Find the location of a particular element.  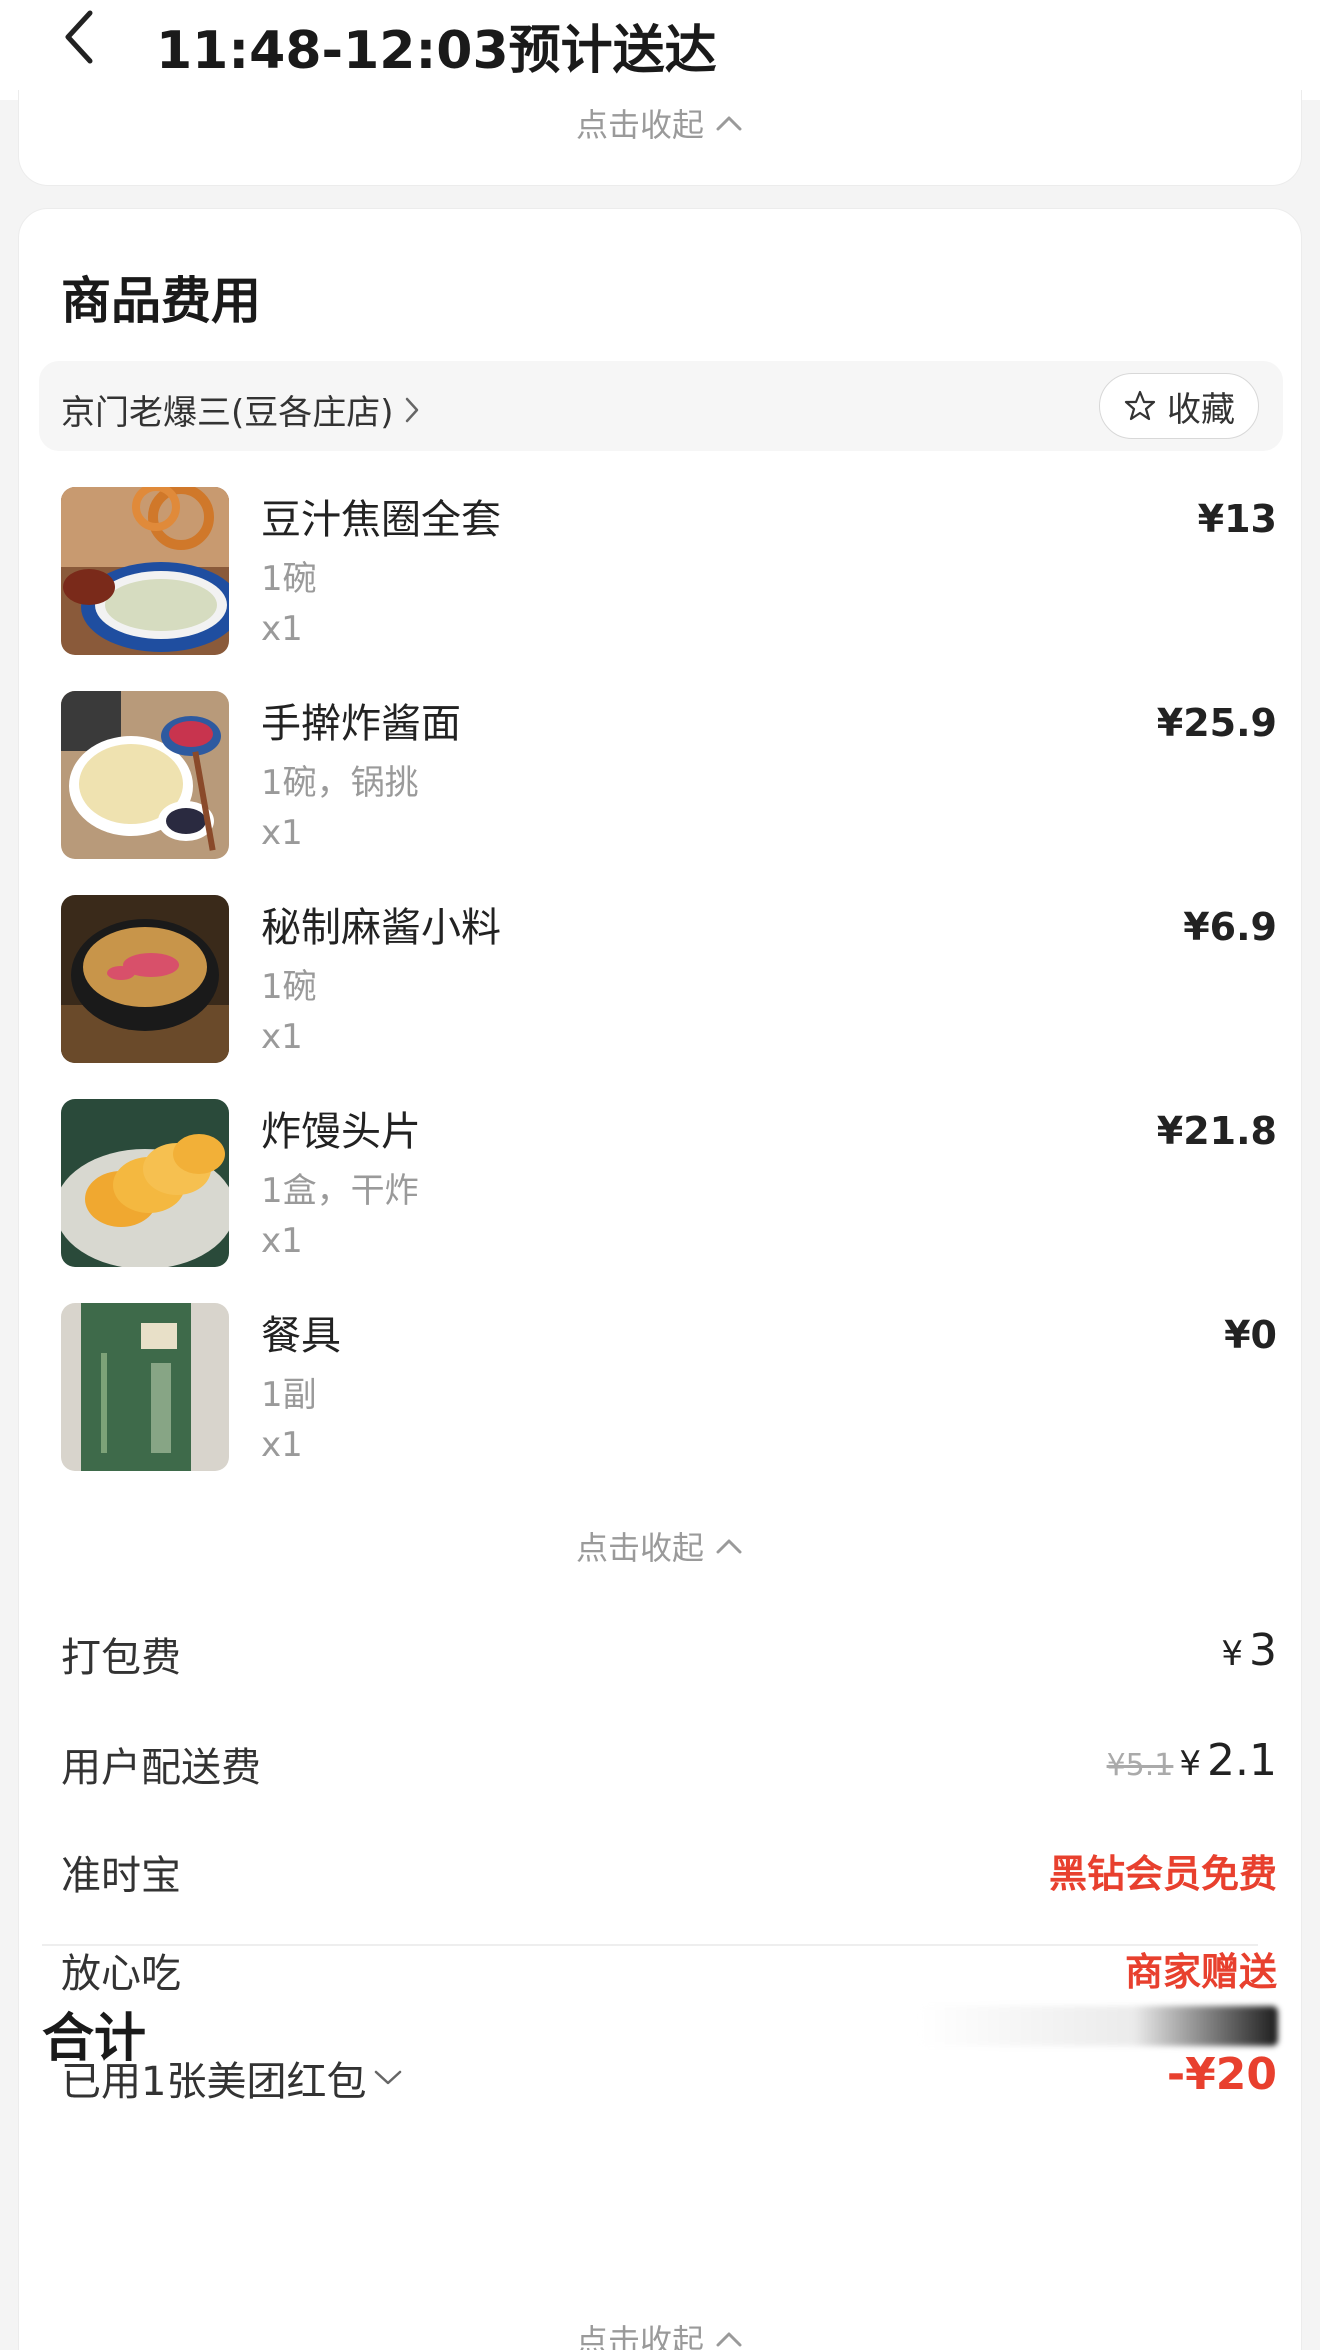

original-delivery-fee: ¥5.1 is located at coordinates (1140, 1765).